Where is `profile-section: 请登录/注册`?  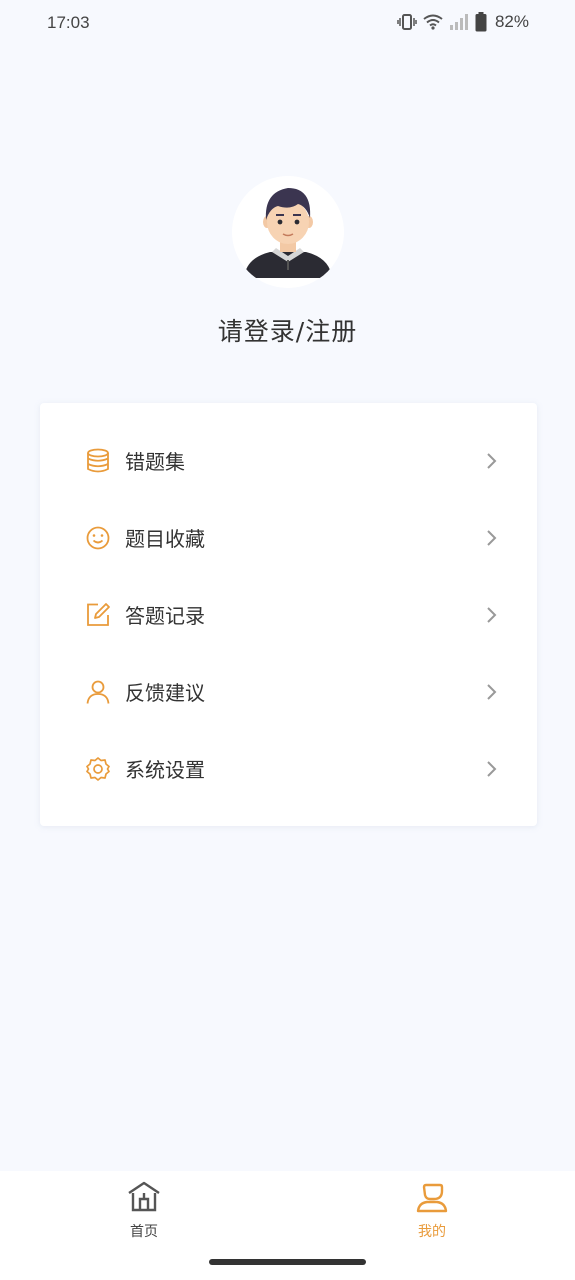 profile-section: 请登录/注册 is located at coordinates (287, 262).